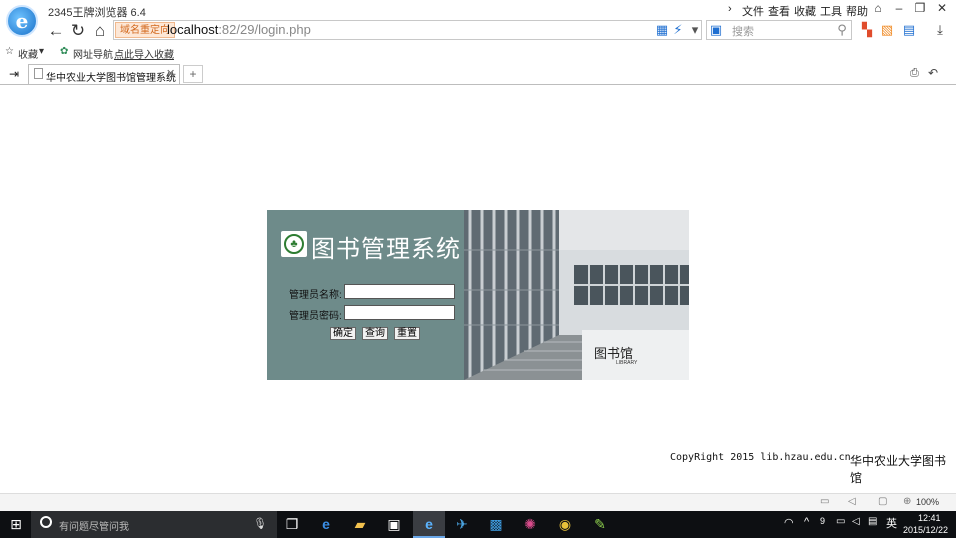  Describe the element at coordinates (56, 31) in the screenshot. I see `back-icon: ←` at that location.